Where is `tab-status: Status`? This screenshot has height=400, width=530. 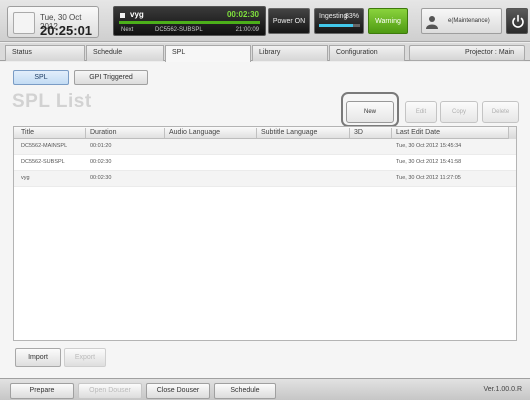
tab-status: Status is located at coordinates (45, 53).